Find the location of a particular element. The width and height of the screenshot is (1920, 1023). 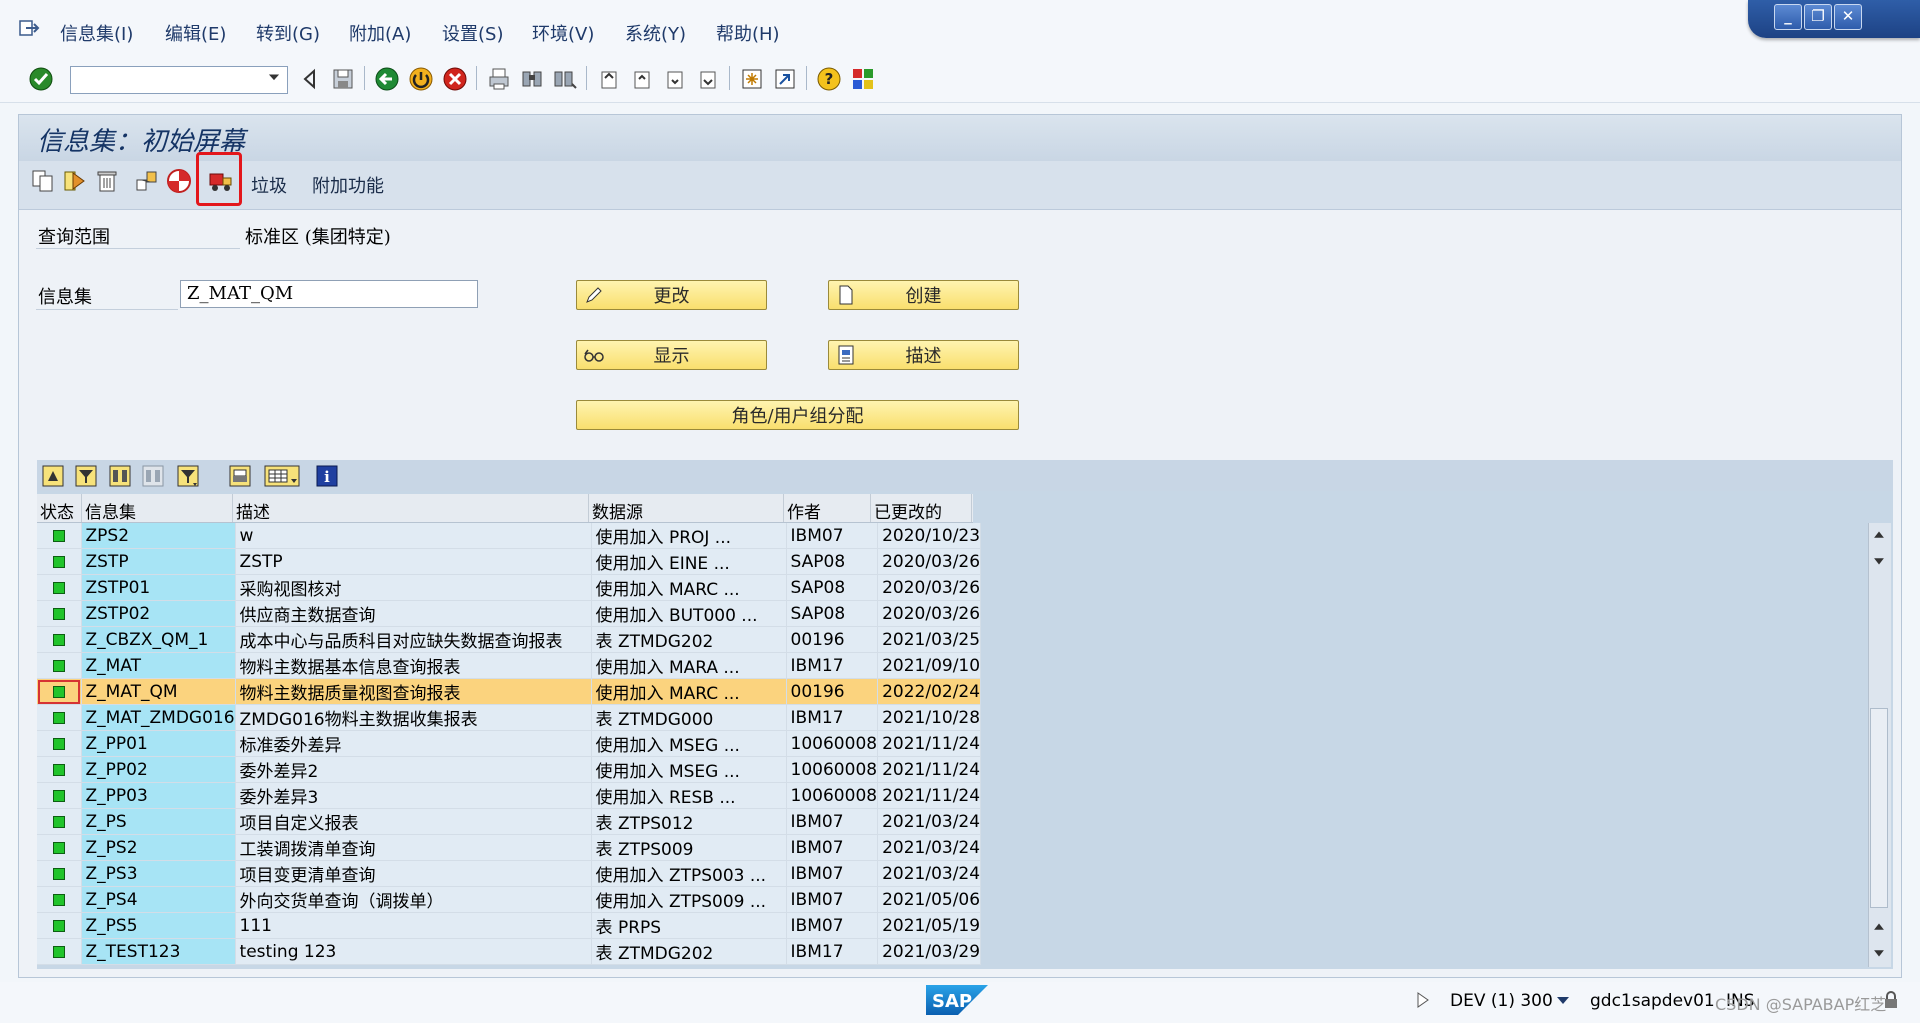

table-row: ZPS2 w 使用加入 PROJ ... IBM07 2020/10/23 is located at coordinates (509, 536).